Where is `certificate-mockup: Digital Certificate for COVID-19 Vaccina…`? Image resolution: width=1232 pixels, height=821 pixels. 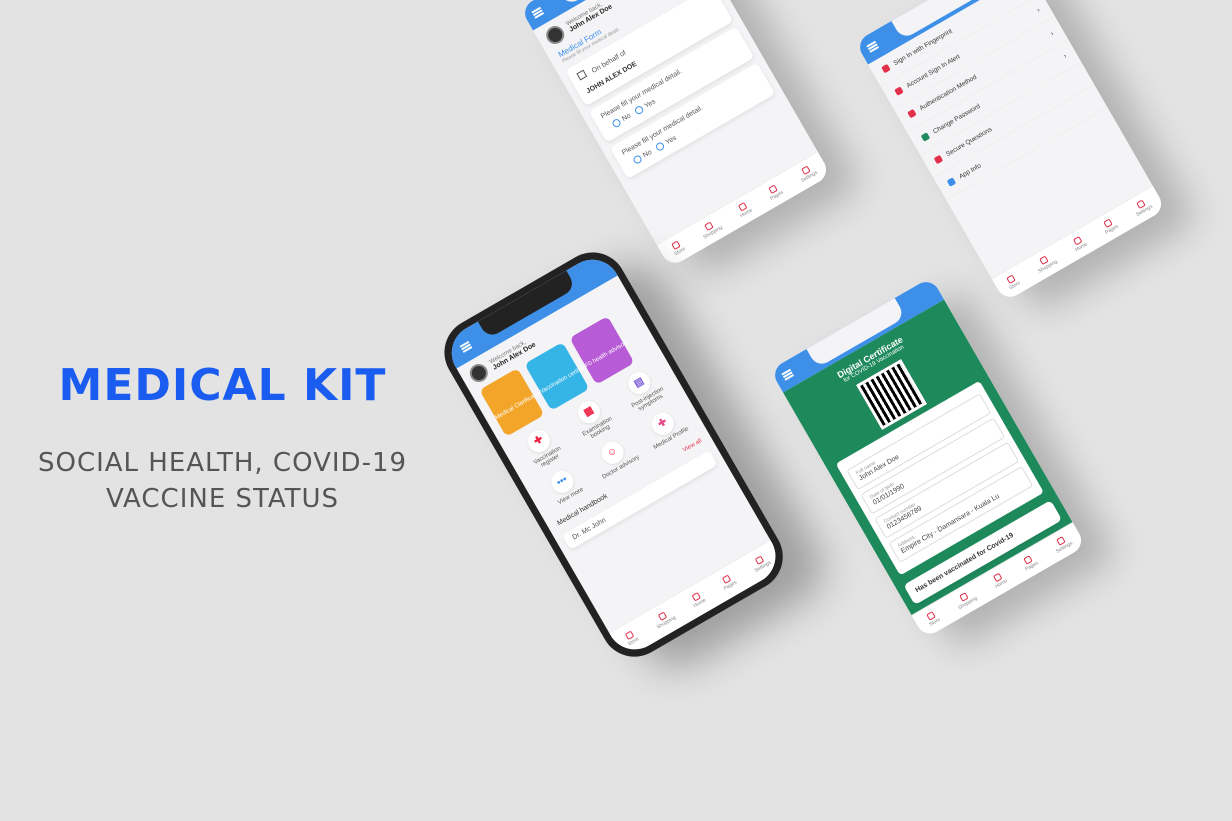 certificate-mockup: Digital Certificate for COVID-19 Vaccina… is located at coordinates (928, 458).